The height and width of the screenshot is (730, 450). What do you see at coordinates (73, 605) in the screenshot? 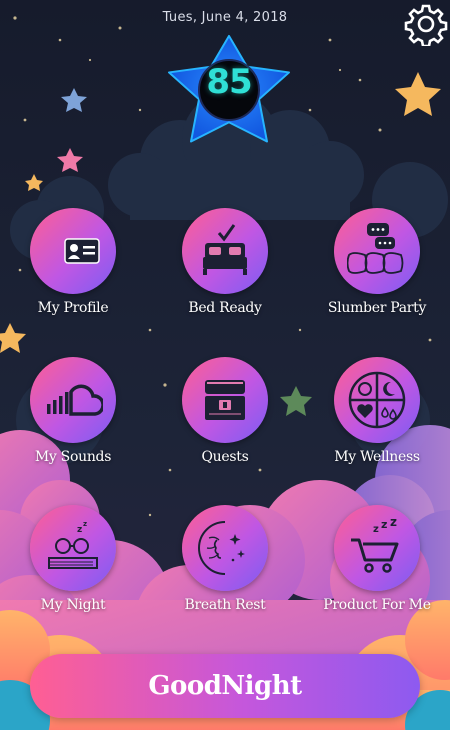
I see `tile-label: My Night` at bounding box center [73, 605].